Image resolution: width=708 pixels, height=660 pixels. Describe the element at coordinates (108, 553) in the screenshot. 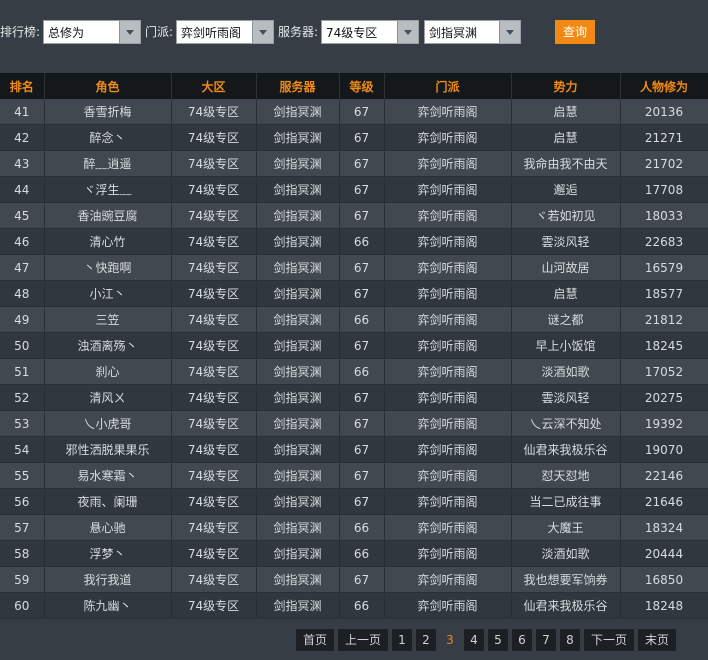

I see `role-cell: 浮梦丶` at that location.